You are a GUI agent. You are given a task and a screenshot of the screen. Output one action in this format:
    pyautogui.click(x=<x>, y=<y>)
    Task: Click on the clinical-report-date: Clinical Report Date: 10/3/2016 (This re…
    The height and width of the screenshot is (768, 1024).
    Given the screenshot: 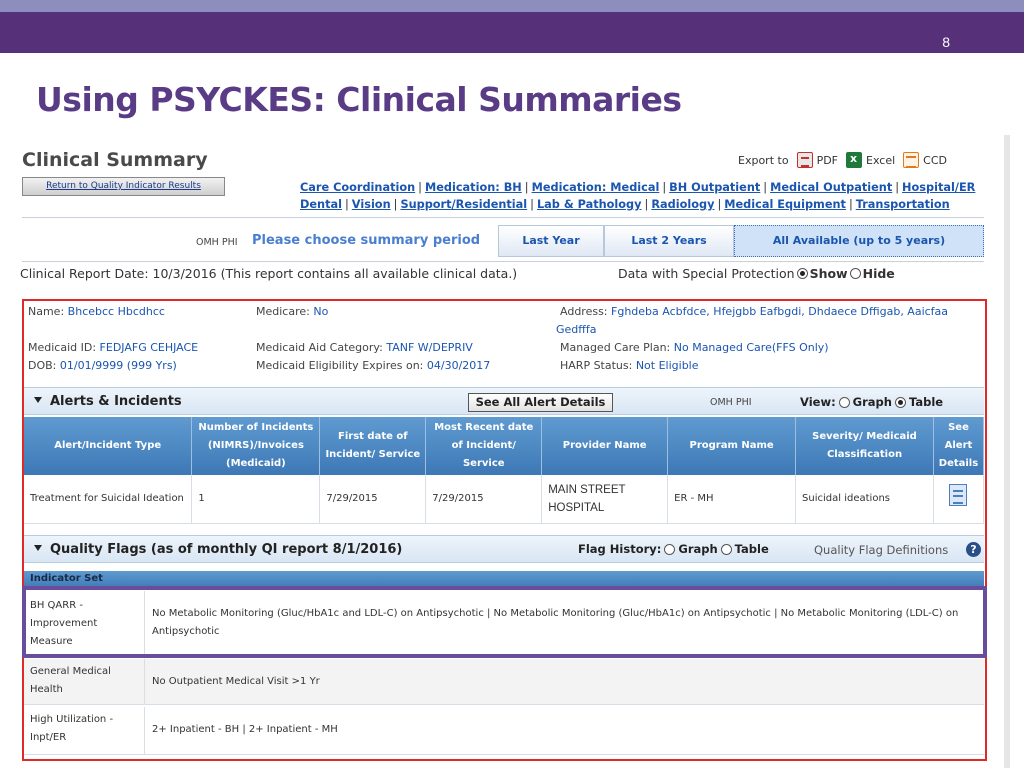 What is the action you would take?
    pyautogui.click(x=269, y=273)
    